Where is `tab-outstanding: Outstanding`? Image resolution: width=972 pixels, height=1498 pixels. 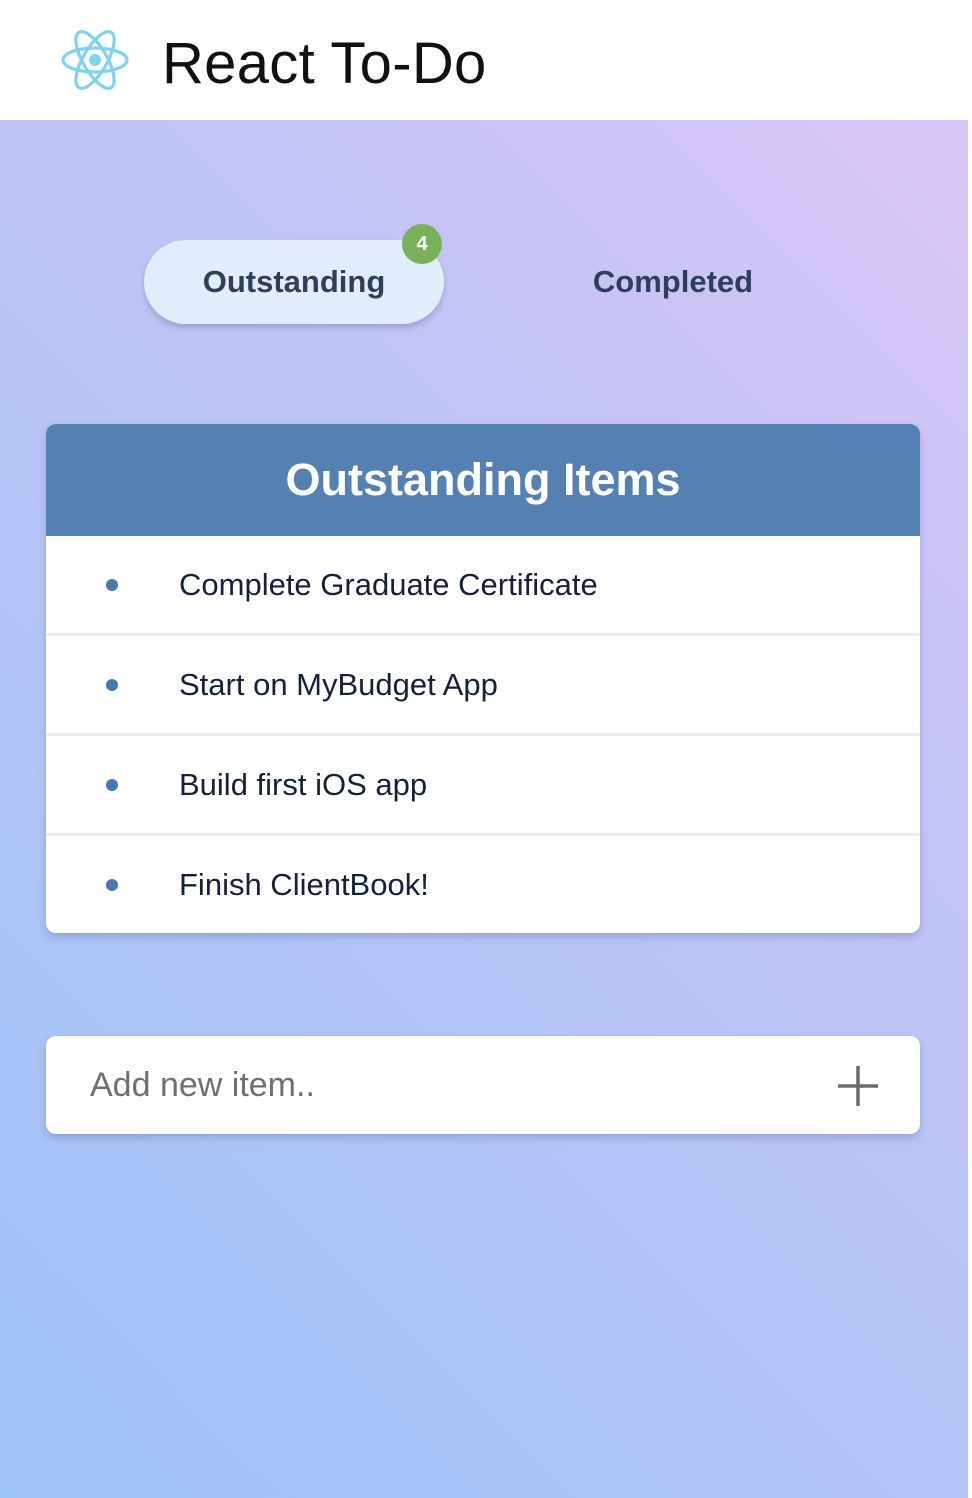
tab-outstanding: Outstanding is located at coordinates (294, 282).